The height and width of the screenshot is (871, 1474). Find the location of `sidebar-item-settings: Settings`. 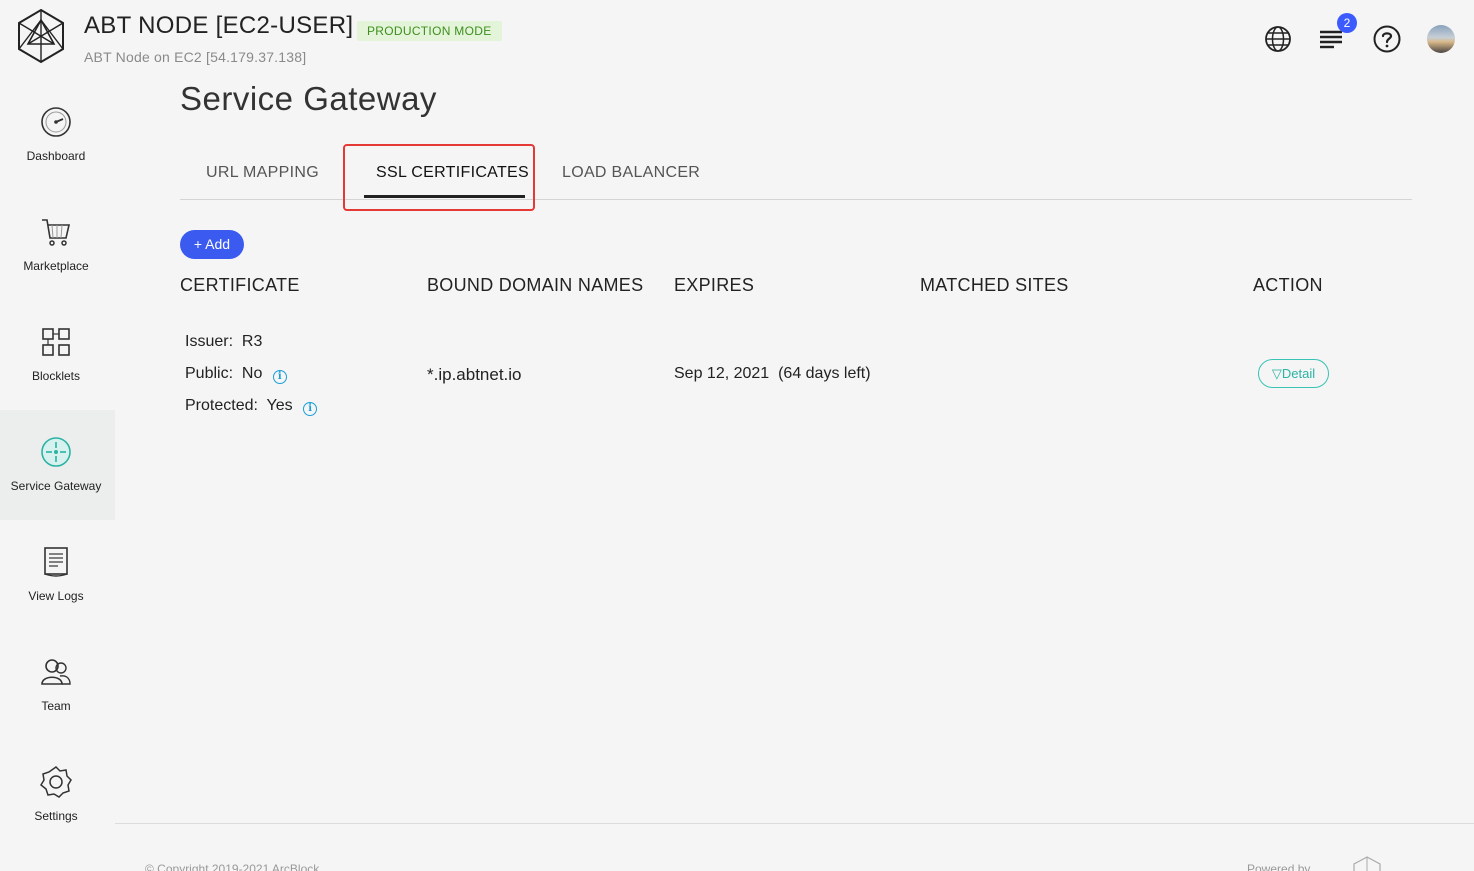

sidebar-item-settings: Settings is located at coordinates (57, 795).